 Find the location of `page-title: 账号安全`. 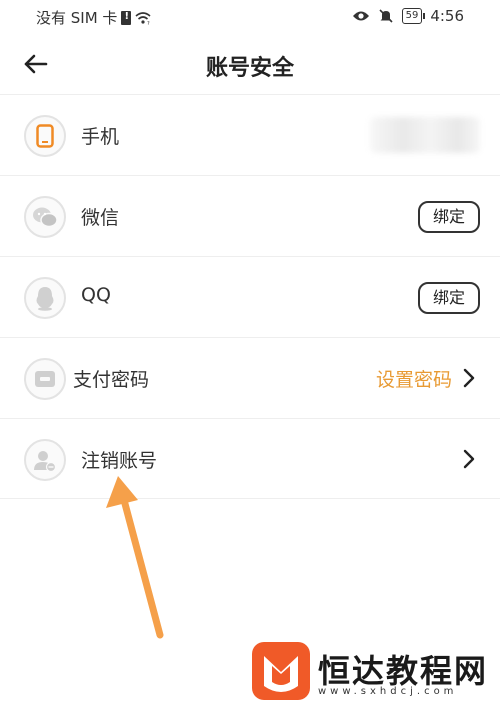

page-title: 账号安全 is located at coordinates (249, 68).